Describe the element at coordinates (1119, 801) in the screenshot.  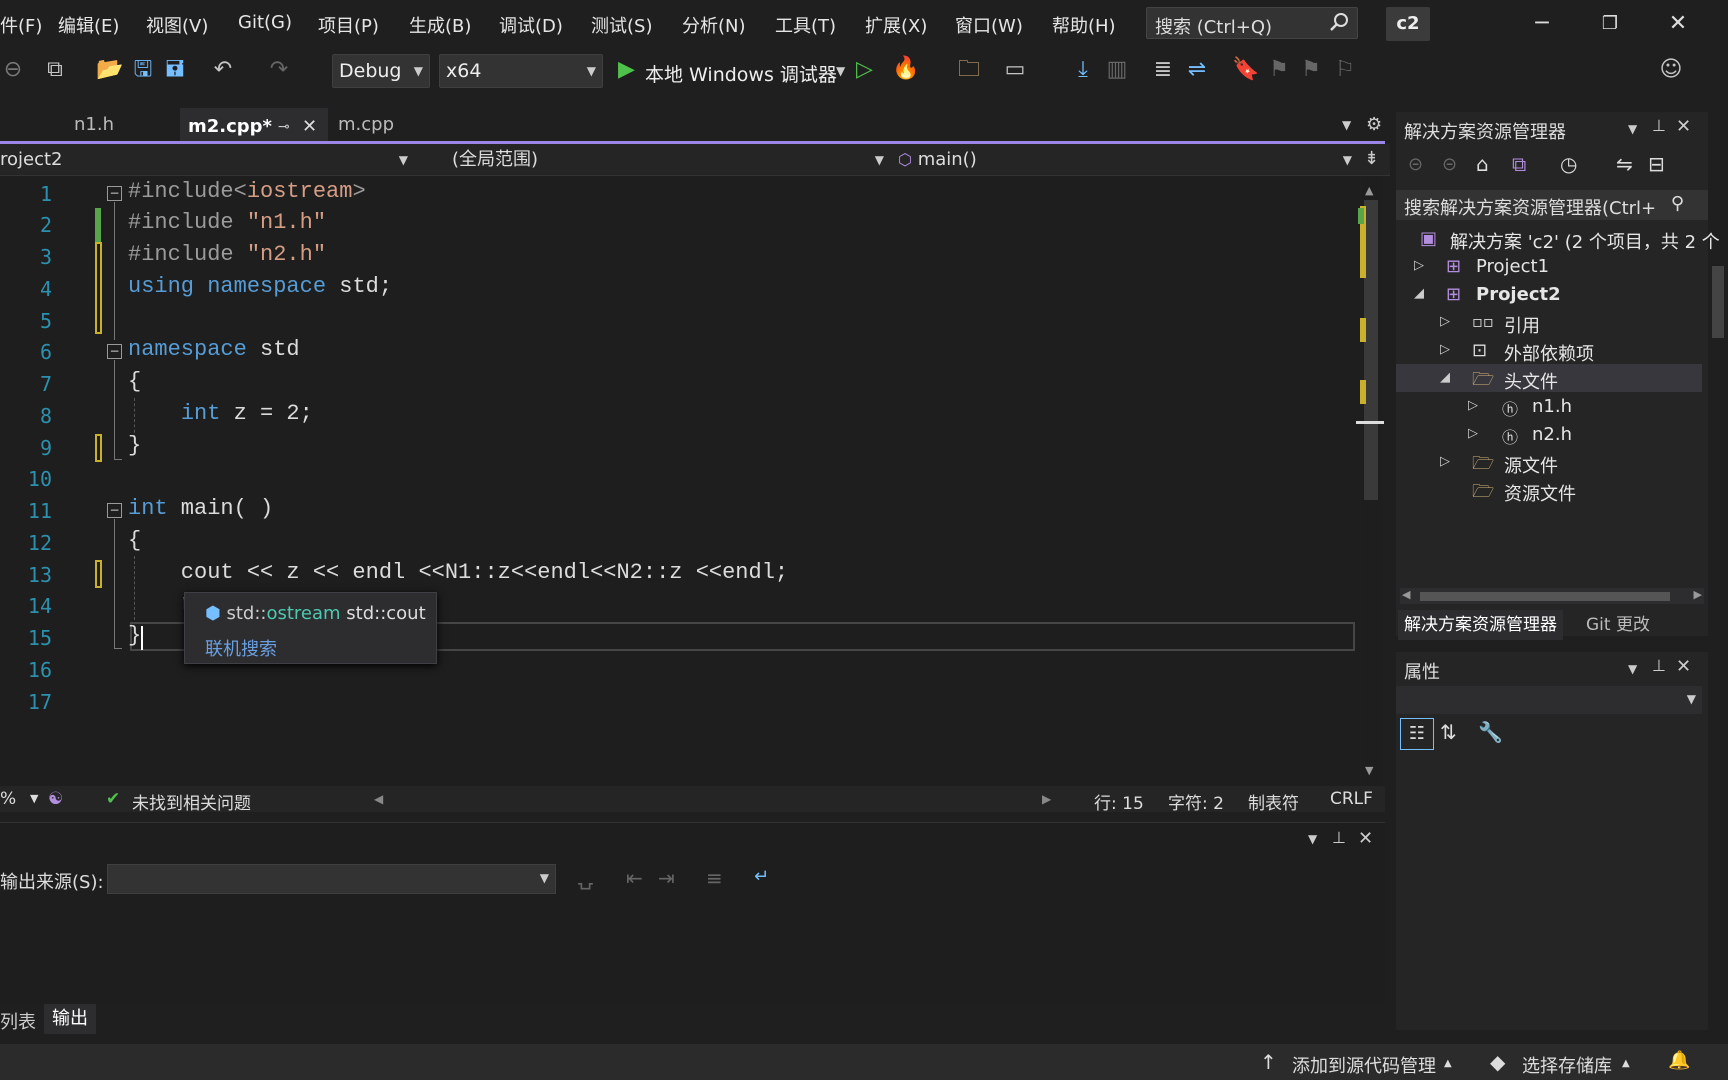
I see `line-indicator: 行: 15` at that location.